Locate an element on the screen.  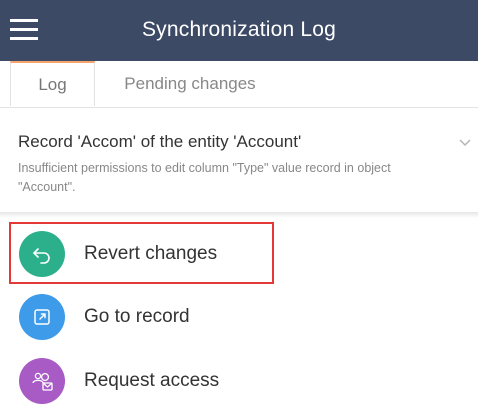
open-record-icon is located at coordinates (42, 317).